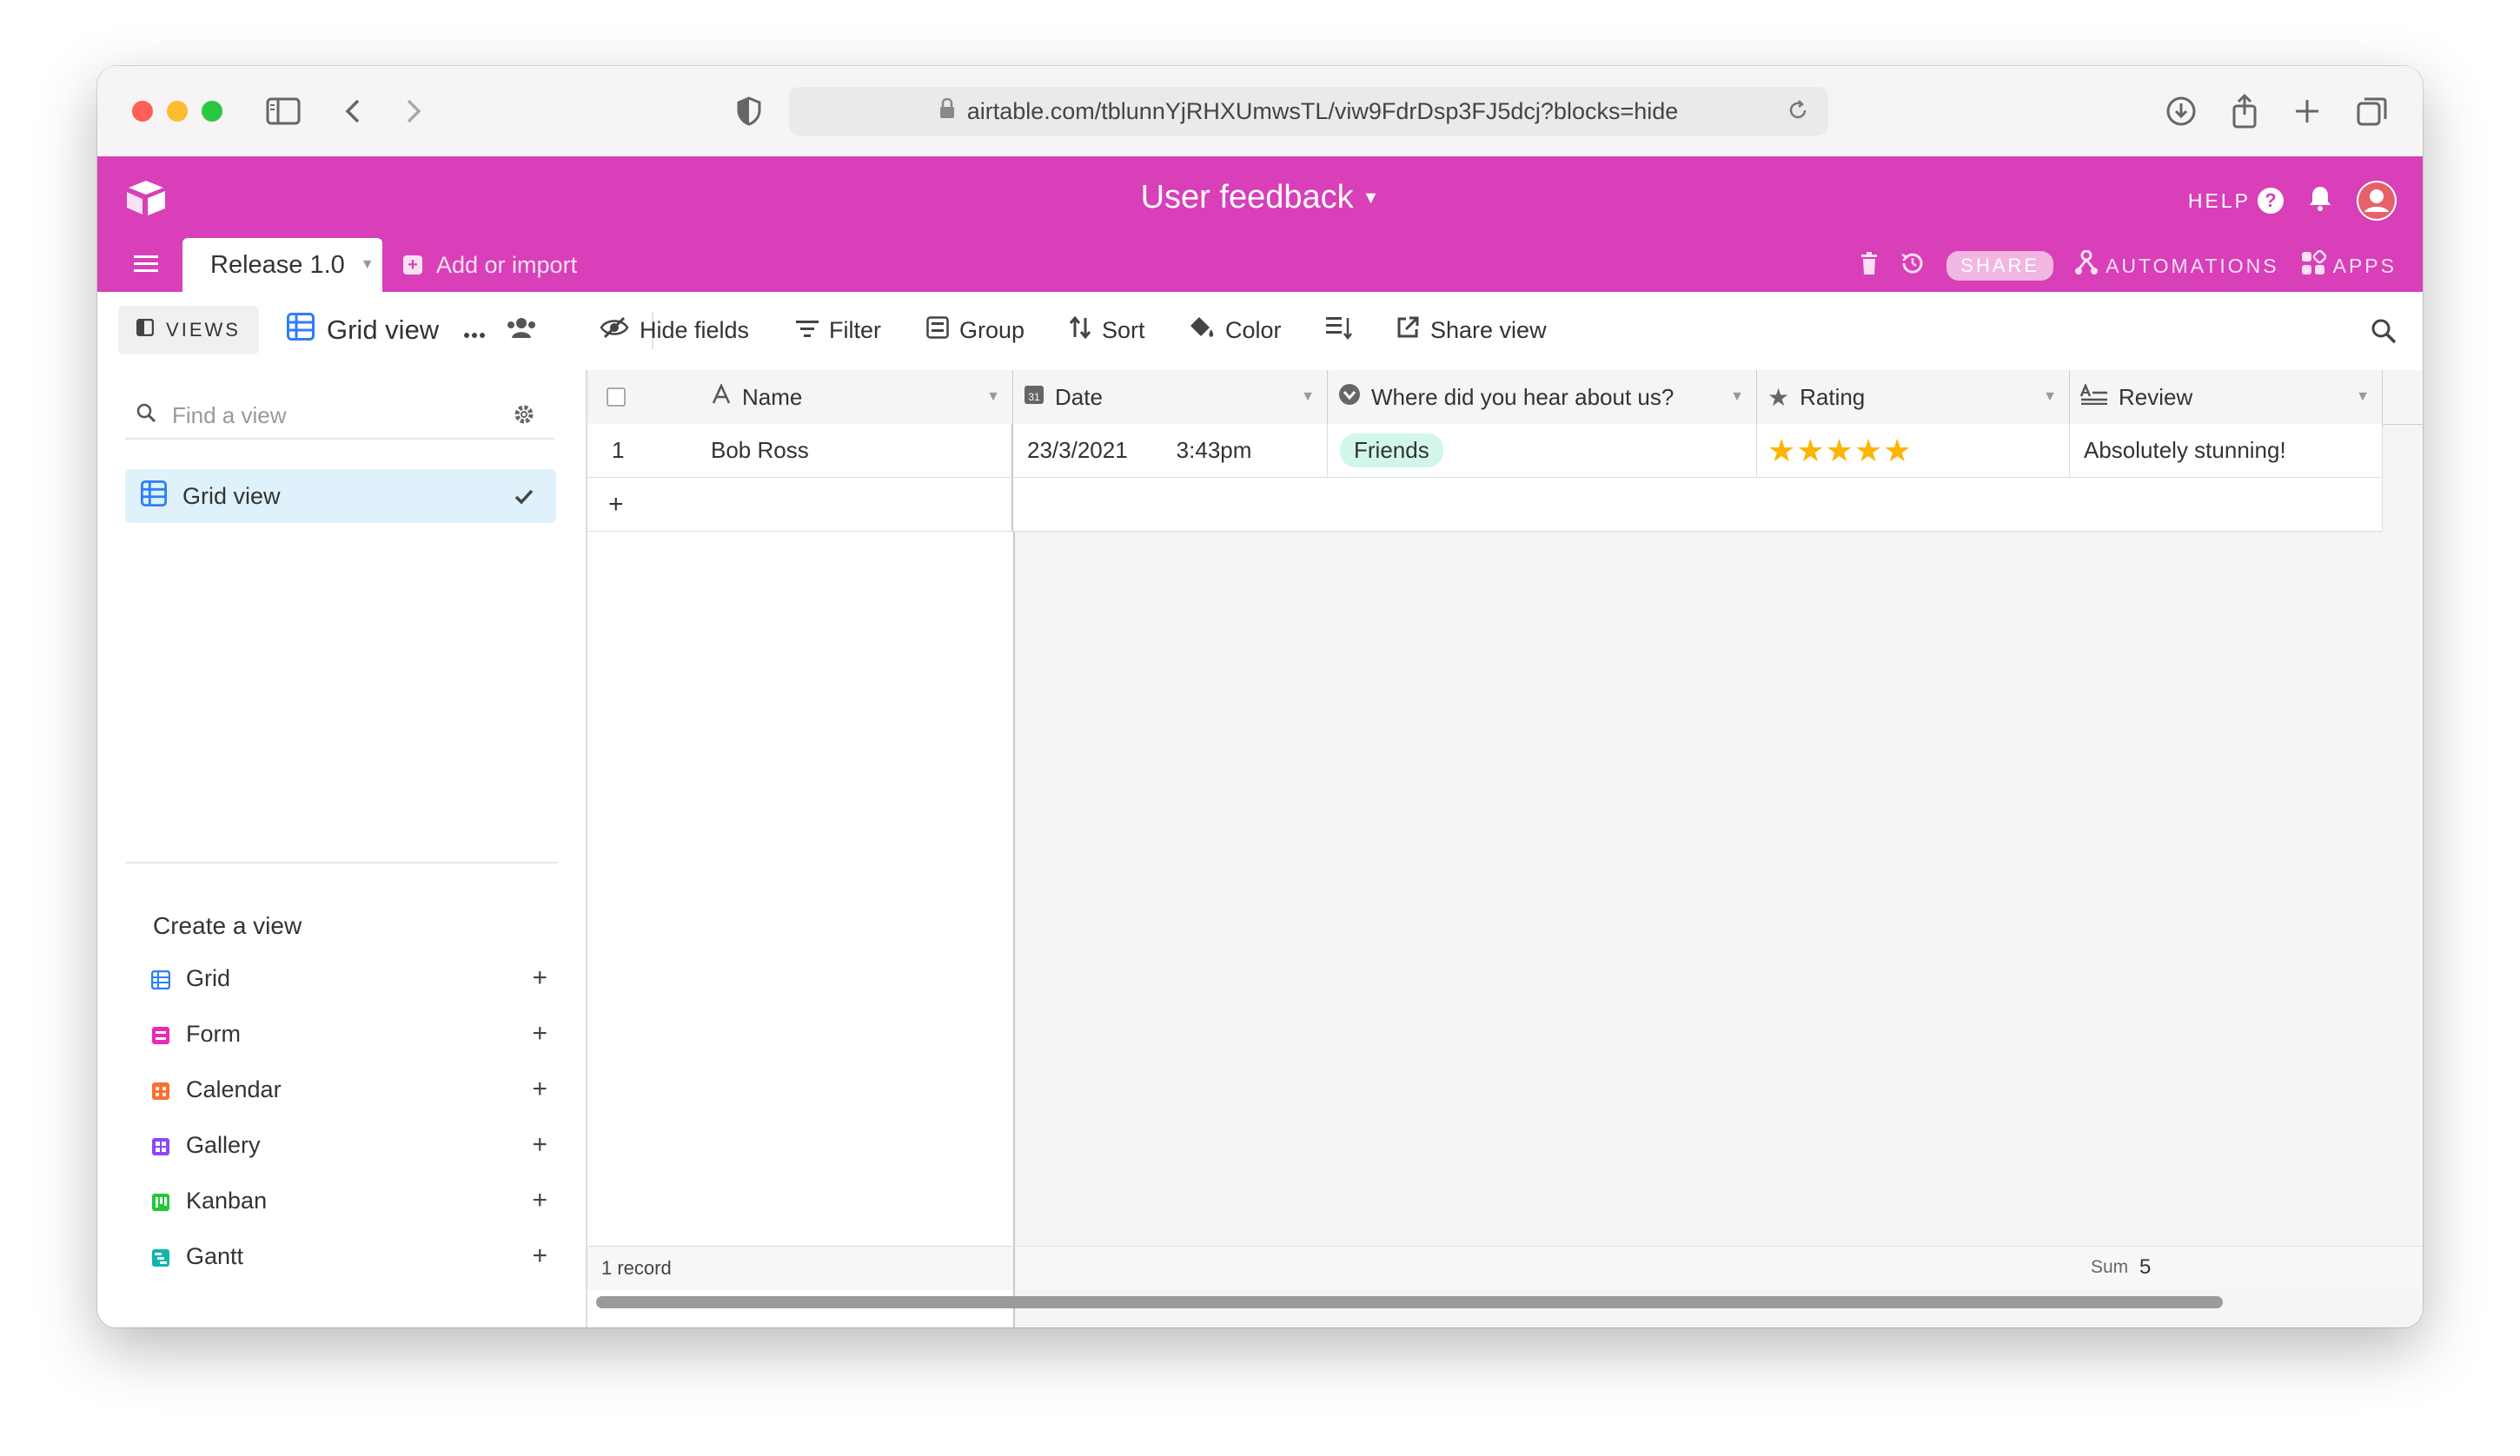  What do you see at coordinates (1170, 451) in the screenshot?
I see `cell-date: 23/3/2021 3:43pm` at bounding box center [1170, 451].